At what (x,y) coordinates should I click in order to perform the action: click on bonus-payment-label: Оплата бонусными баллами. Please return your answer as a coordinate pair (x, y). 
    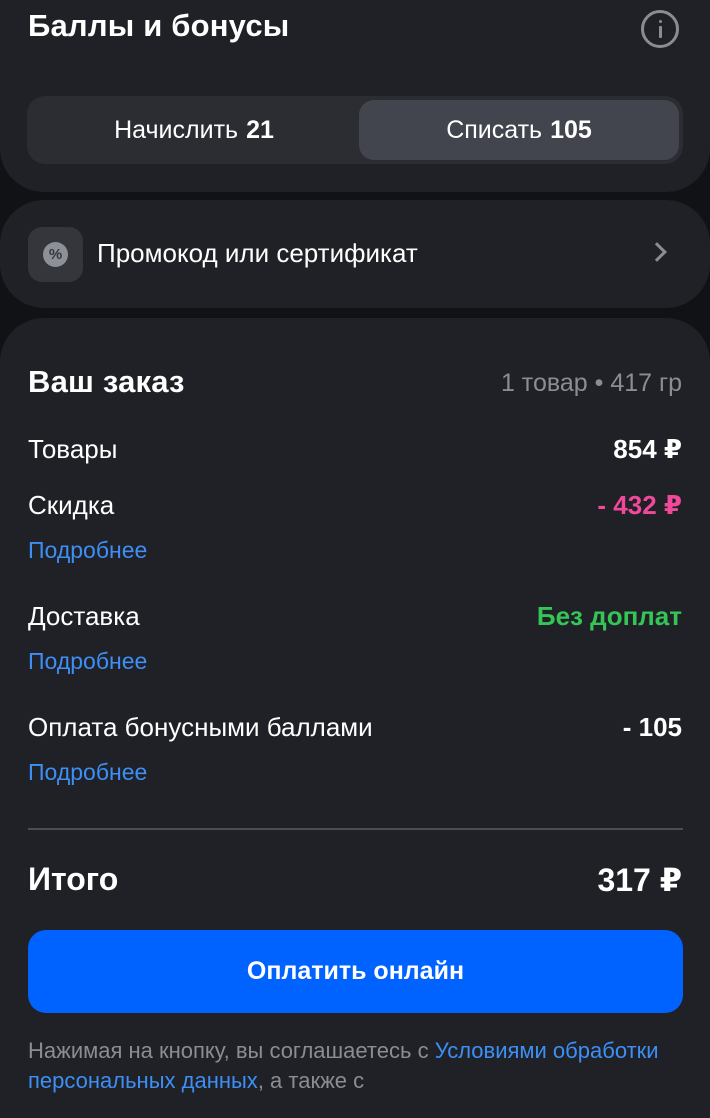
    Looking at the image, I should click on (200, 727).